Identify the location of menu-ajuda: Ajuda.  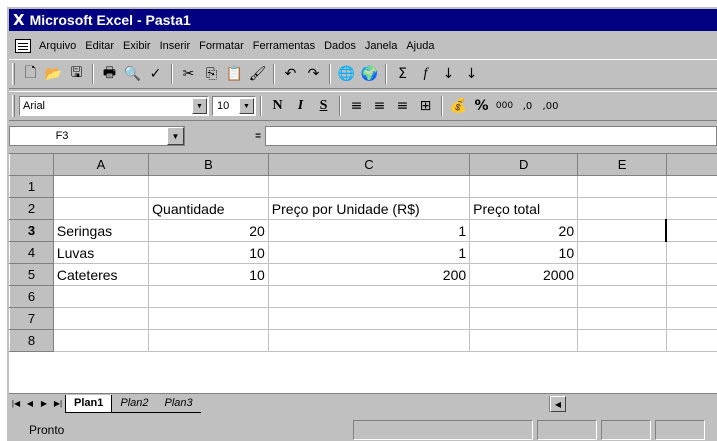
(420, 46).